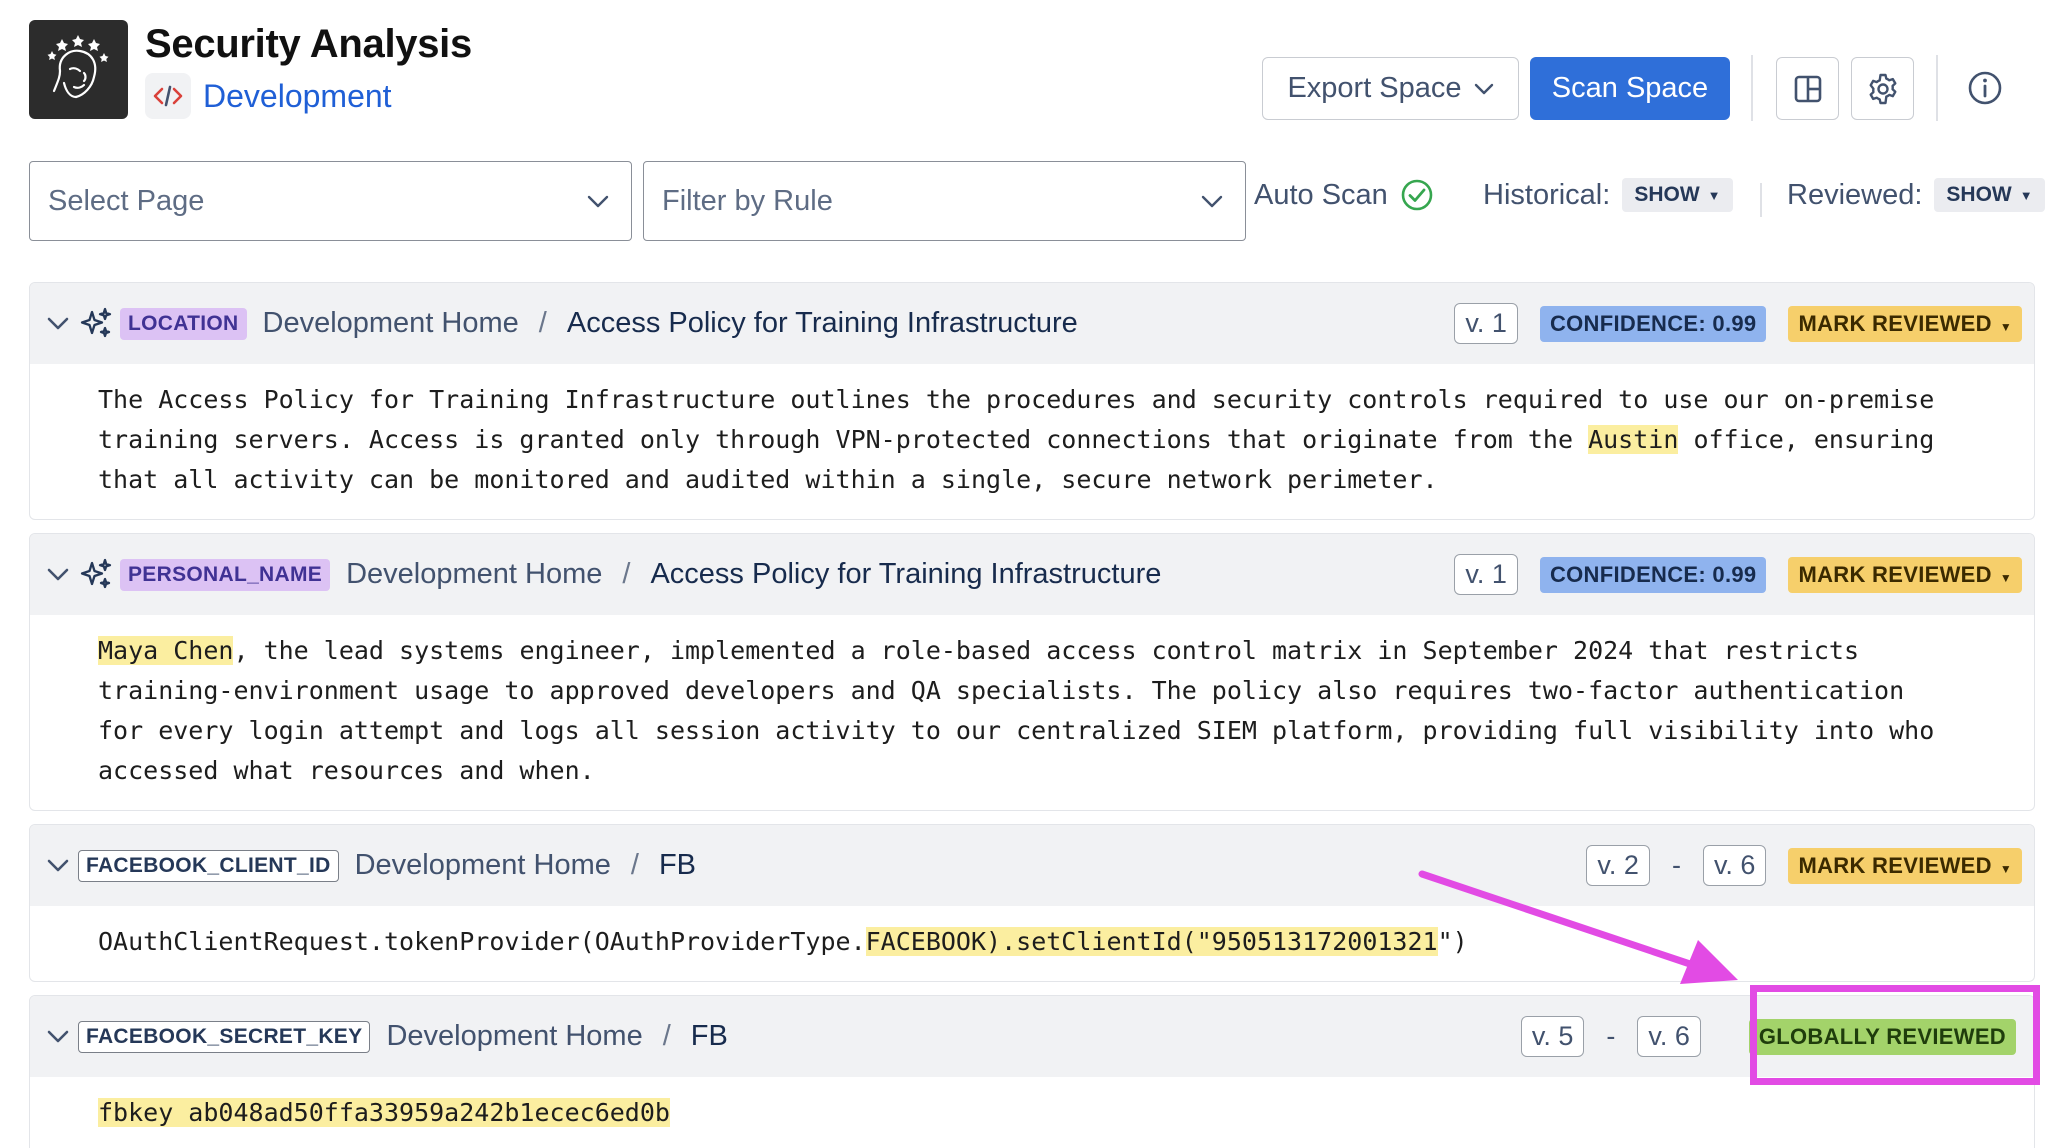 Image resolution: width=2058 pixels, height=1148 pixels. I want to click on info-icon, so click(1985, 88).